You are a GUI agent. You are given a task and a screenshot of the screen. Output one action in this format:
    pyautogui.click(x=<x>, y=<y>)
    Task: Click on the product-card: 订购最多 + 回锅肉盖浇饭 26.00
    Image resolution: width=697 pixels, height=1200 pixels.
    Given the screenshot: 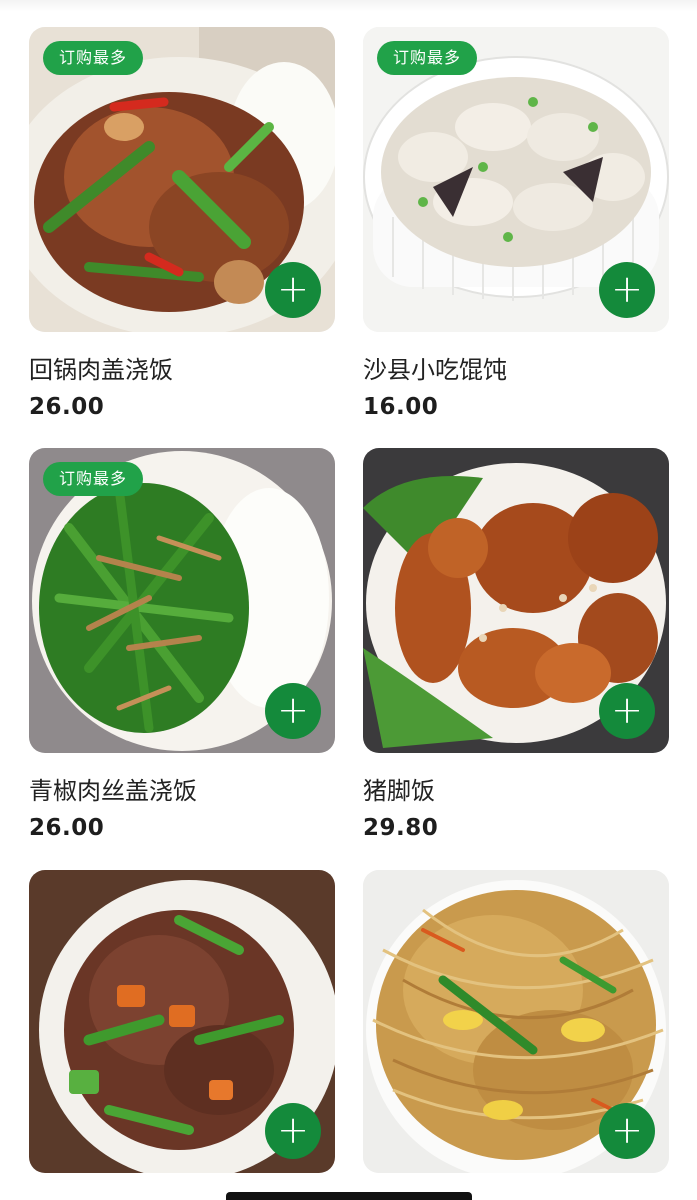 What is the action you would take?
    pyautogui.click(x=182, y=224)
    